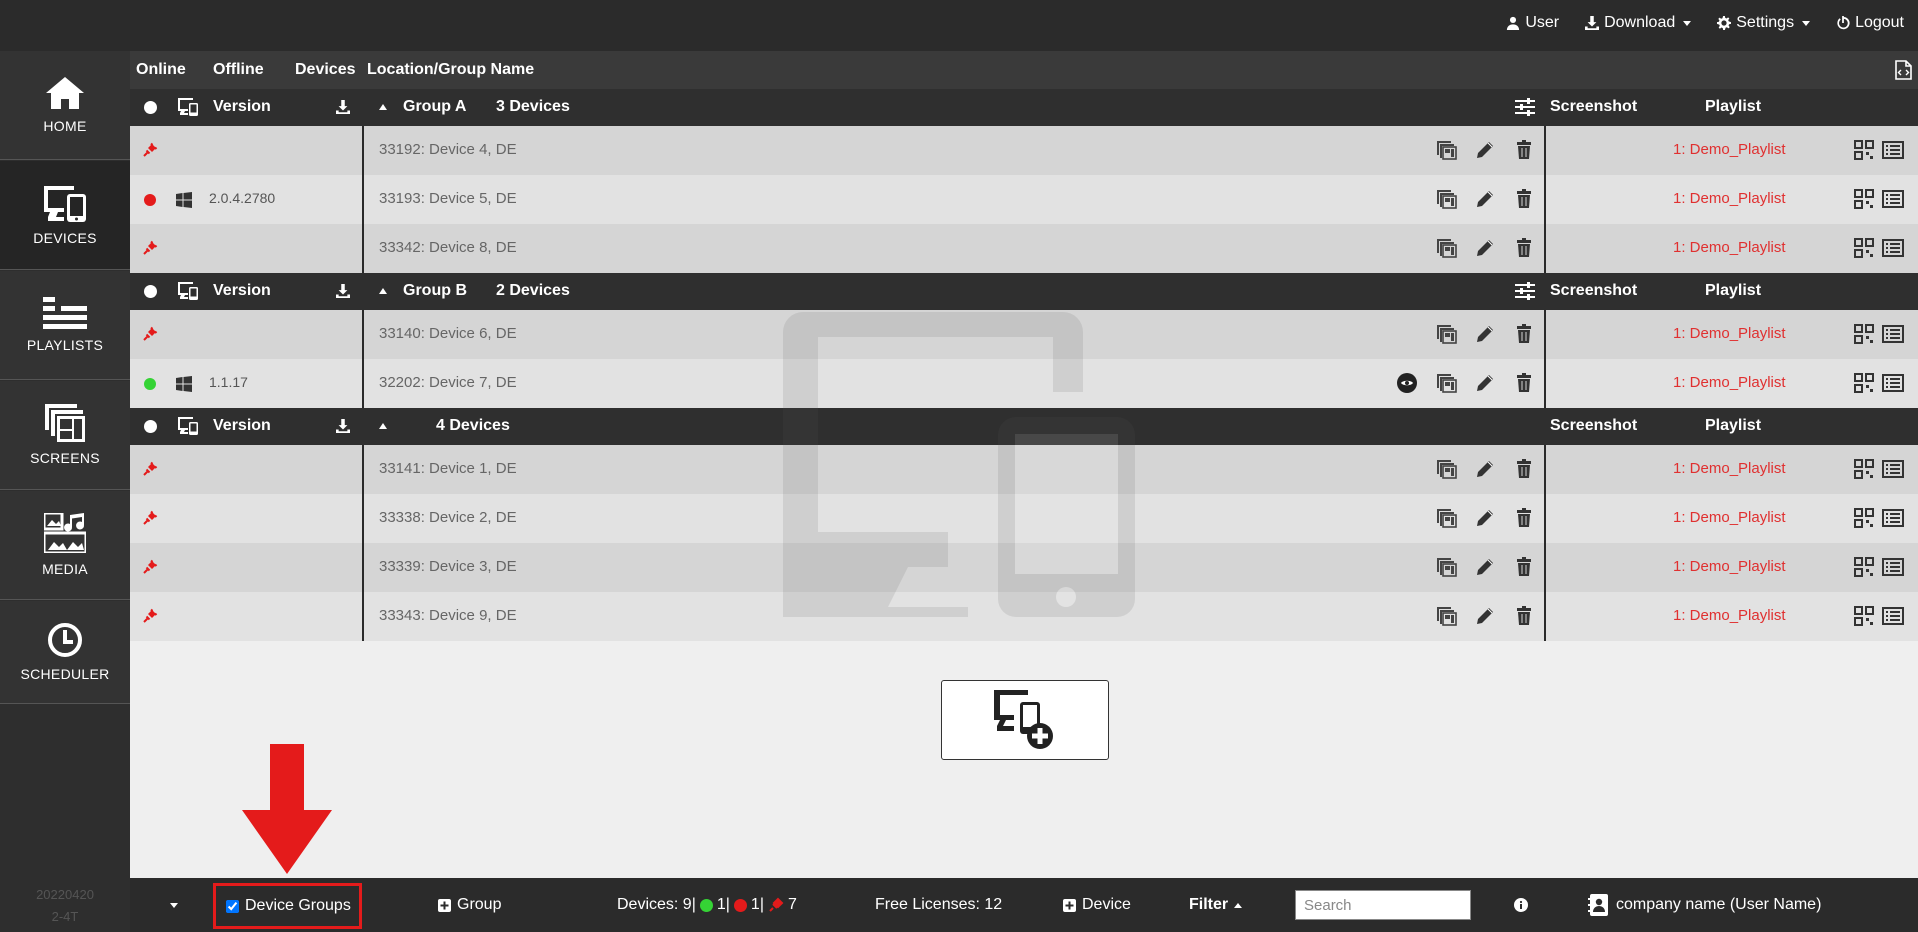  I want to click on table-row: 33343: Device 9, DE 1: Demo_Playlist, so click(1024, 616).